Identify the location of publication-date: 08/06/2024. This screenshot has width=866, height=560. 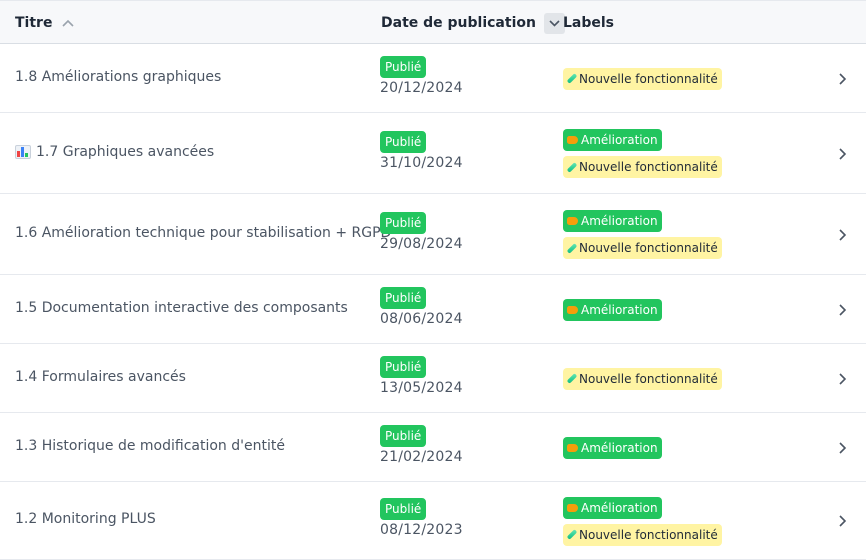
(421, 318).